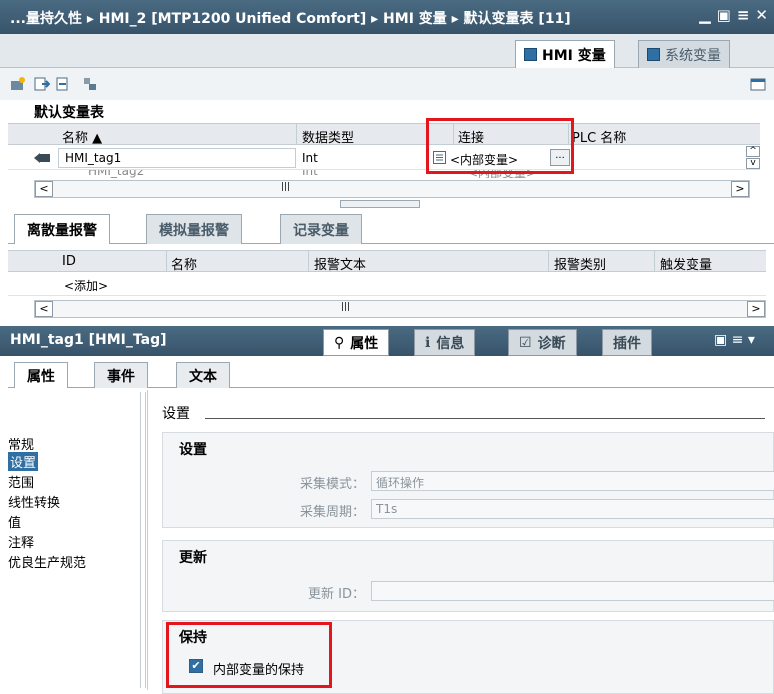 Image resolution: width=774 pixels, height=694 pixels. What do you see at coordinates (23, 461) in the screenshot?
I see `nav-item-settings: 设置` at bounding box center [23, 461].